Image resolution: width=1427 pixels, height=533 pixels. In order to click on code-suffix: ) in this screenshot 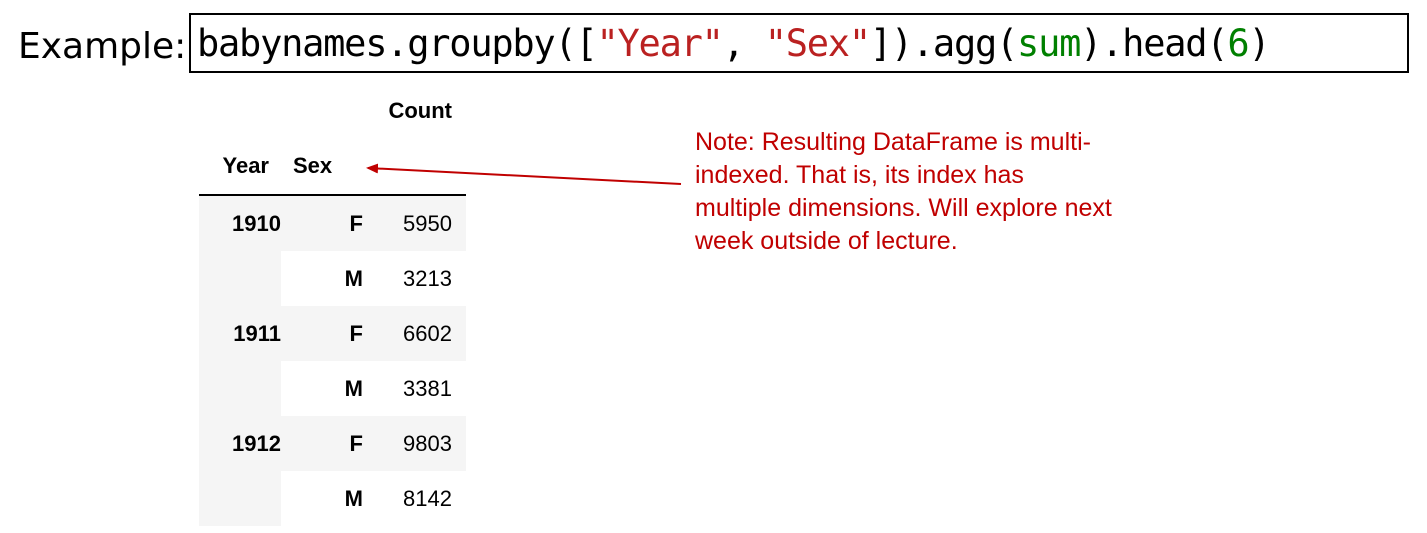, I will do `click(1259, 43)`.